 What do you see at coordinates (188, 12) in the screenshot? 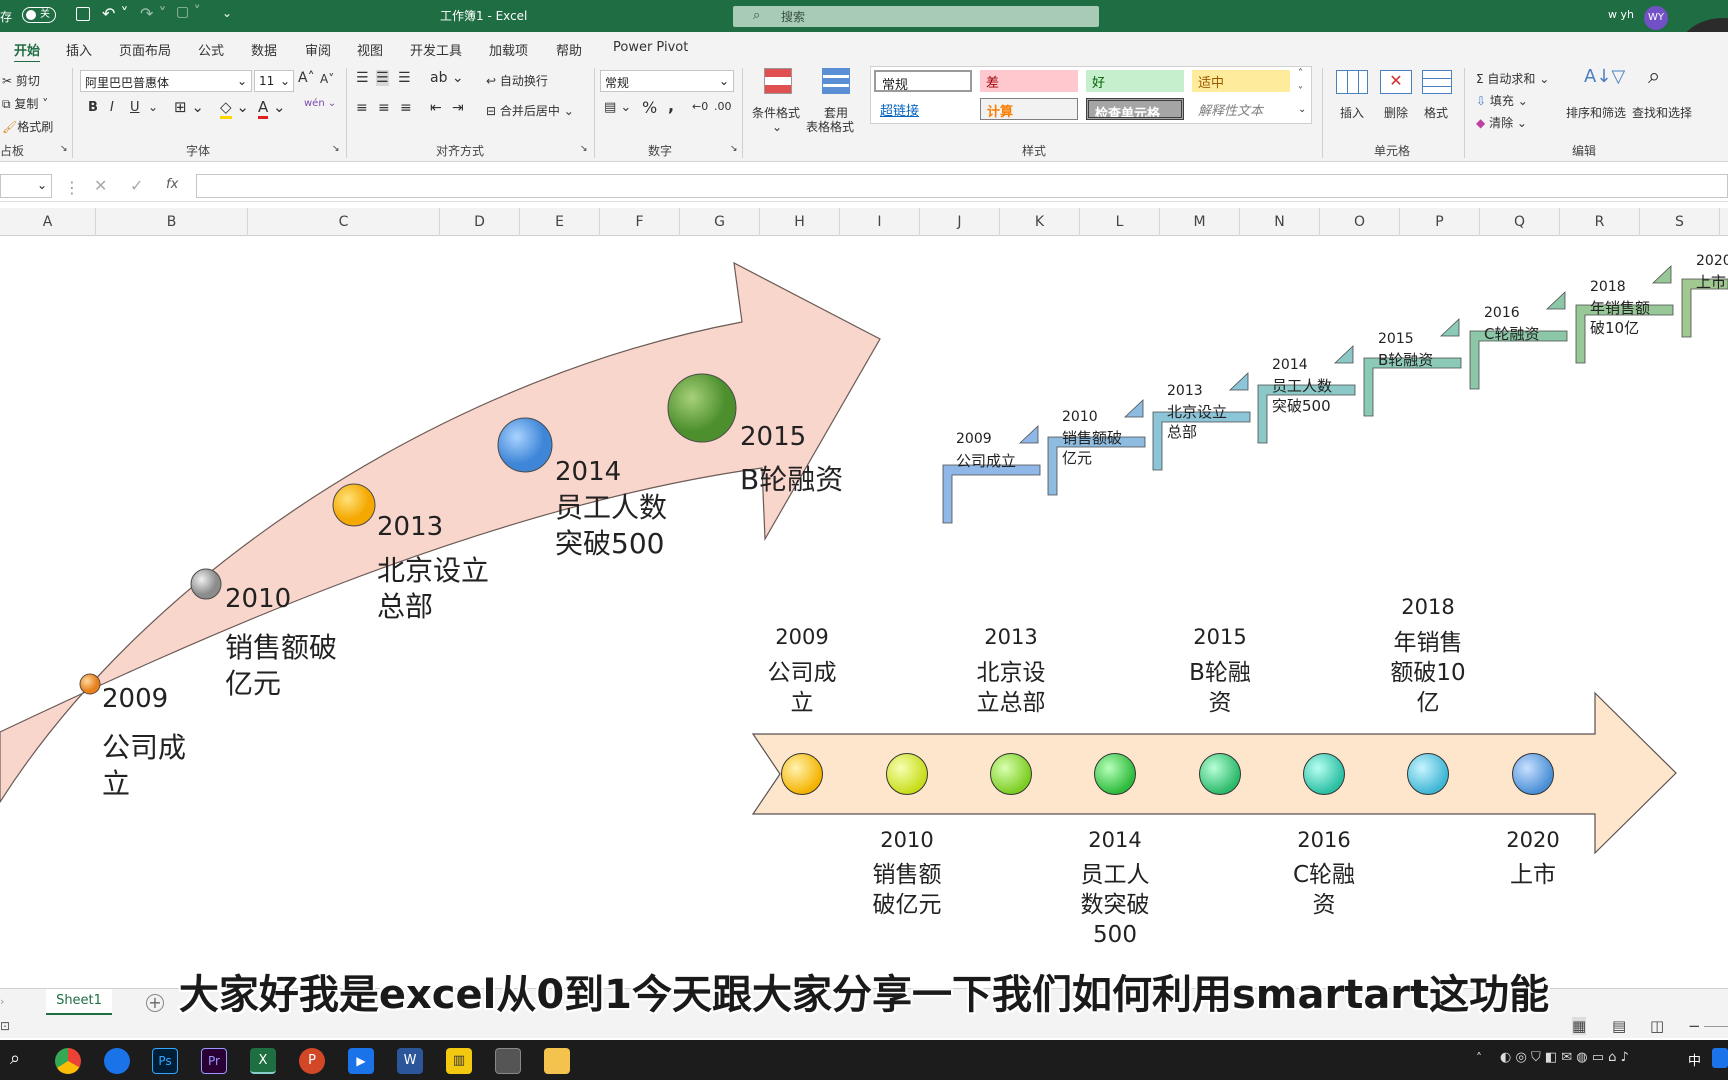
I see `shapes-icon: ▢ ˅` at bounding box center [188, 12].